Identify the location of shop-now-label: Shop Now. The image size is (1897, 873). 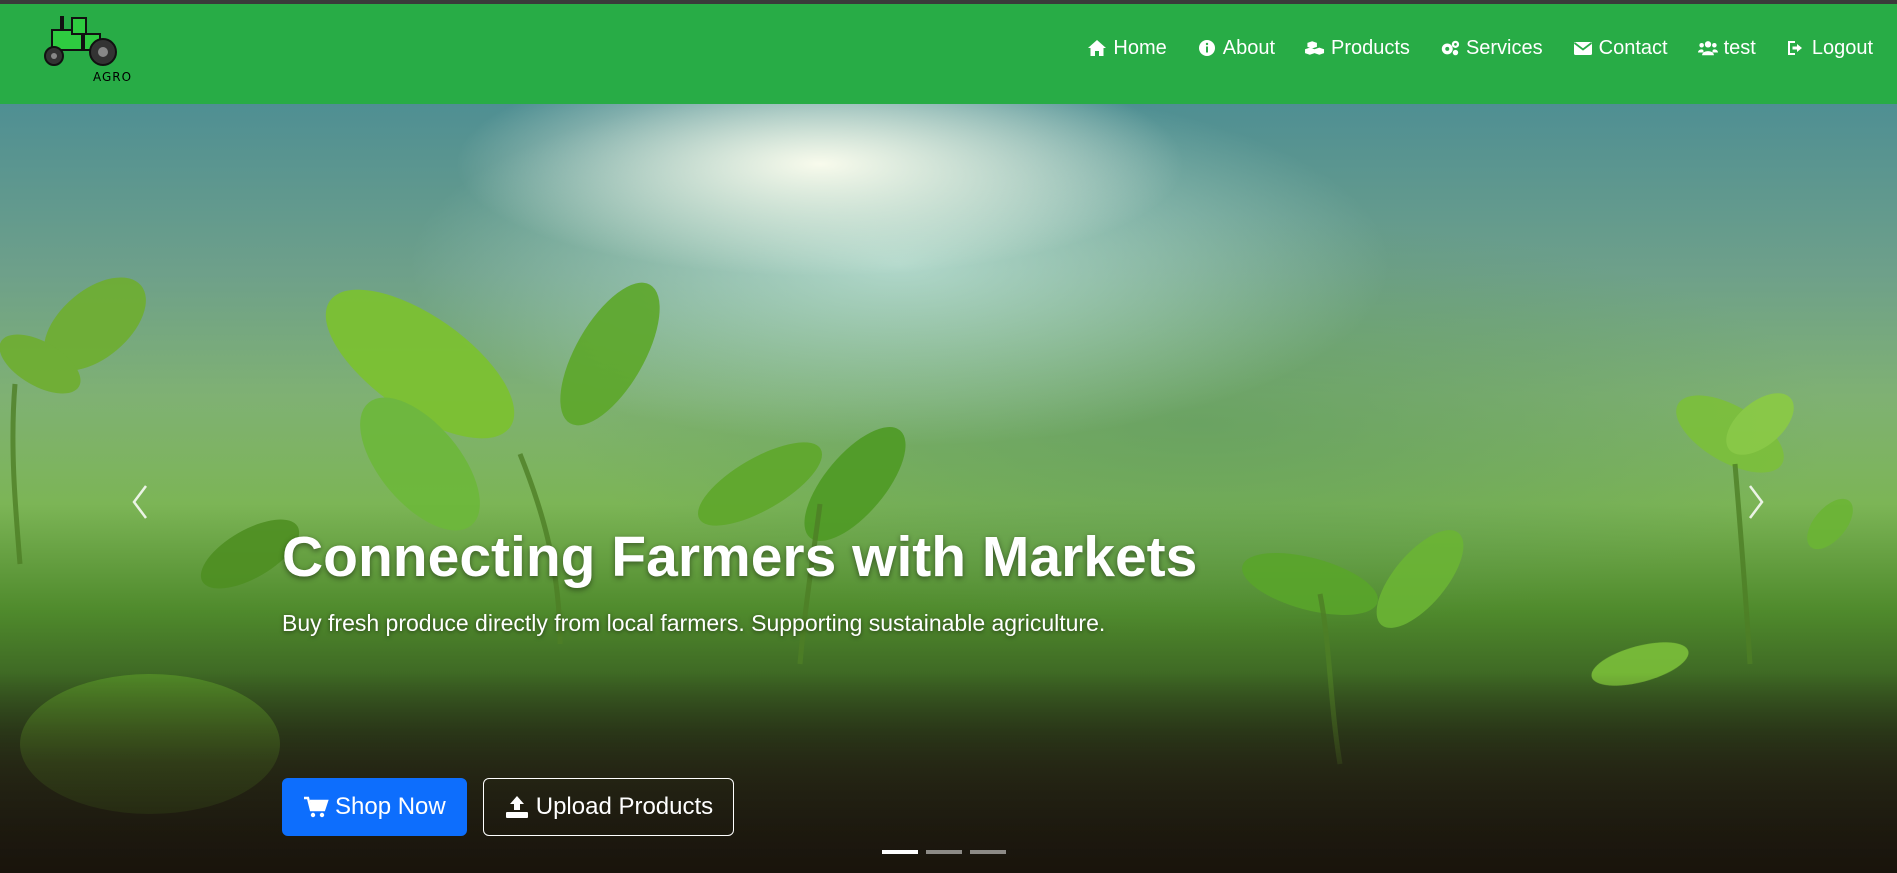
(390, 806).